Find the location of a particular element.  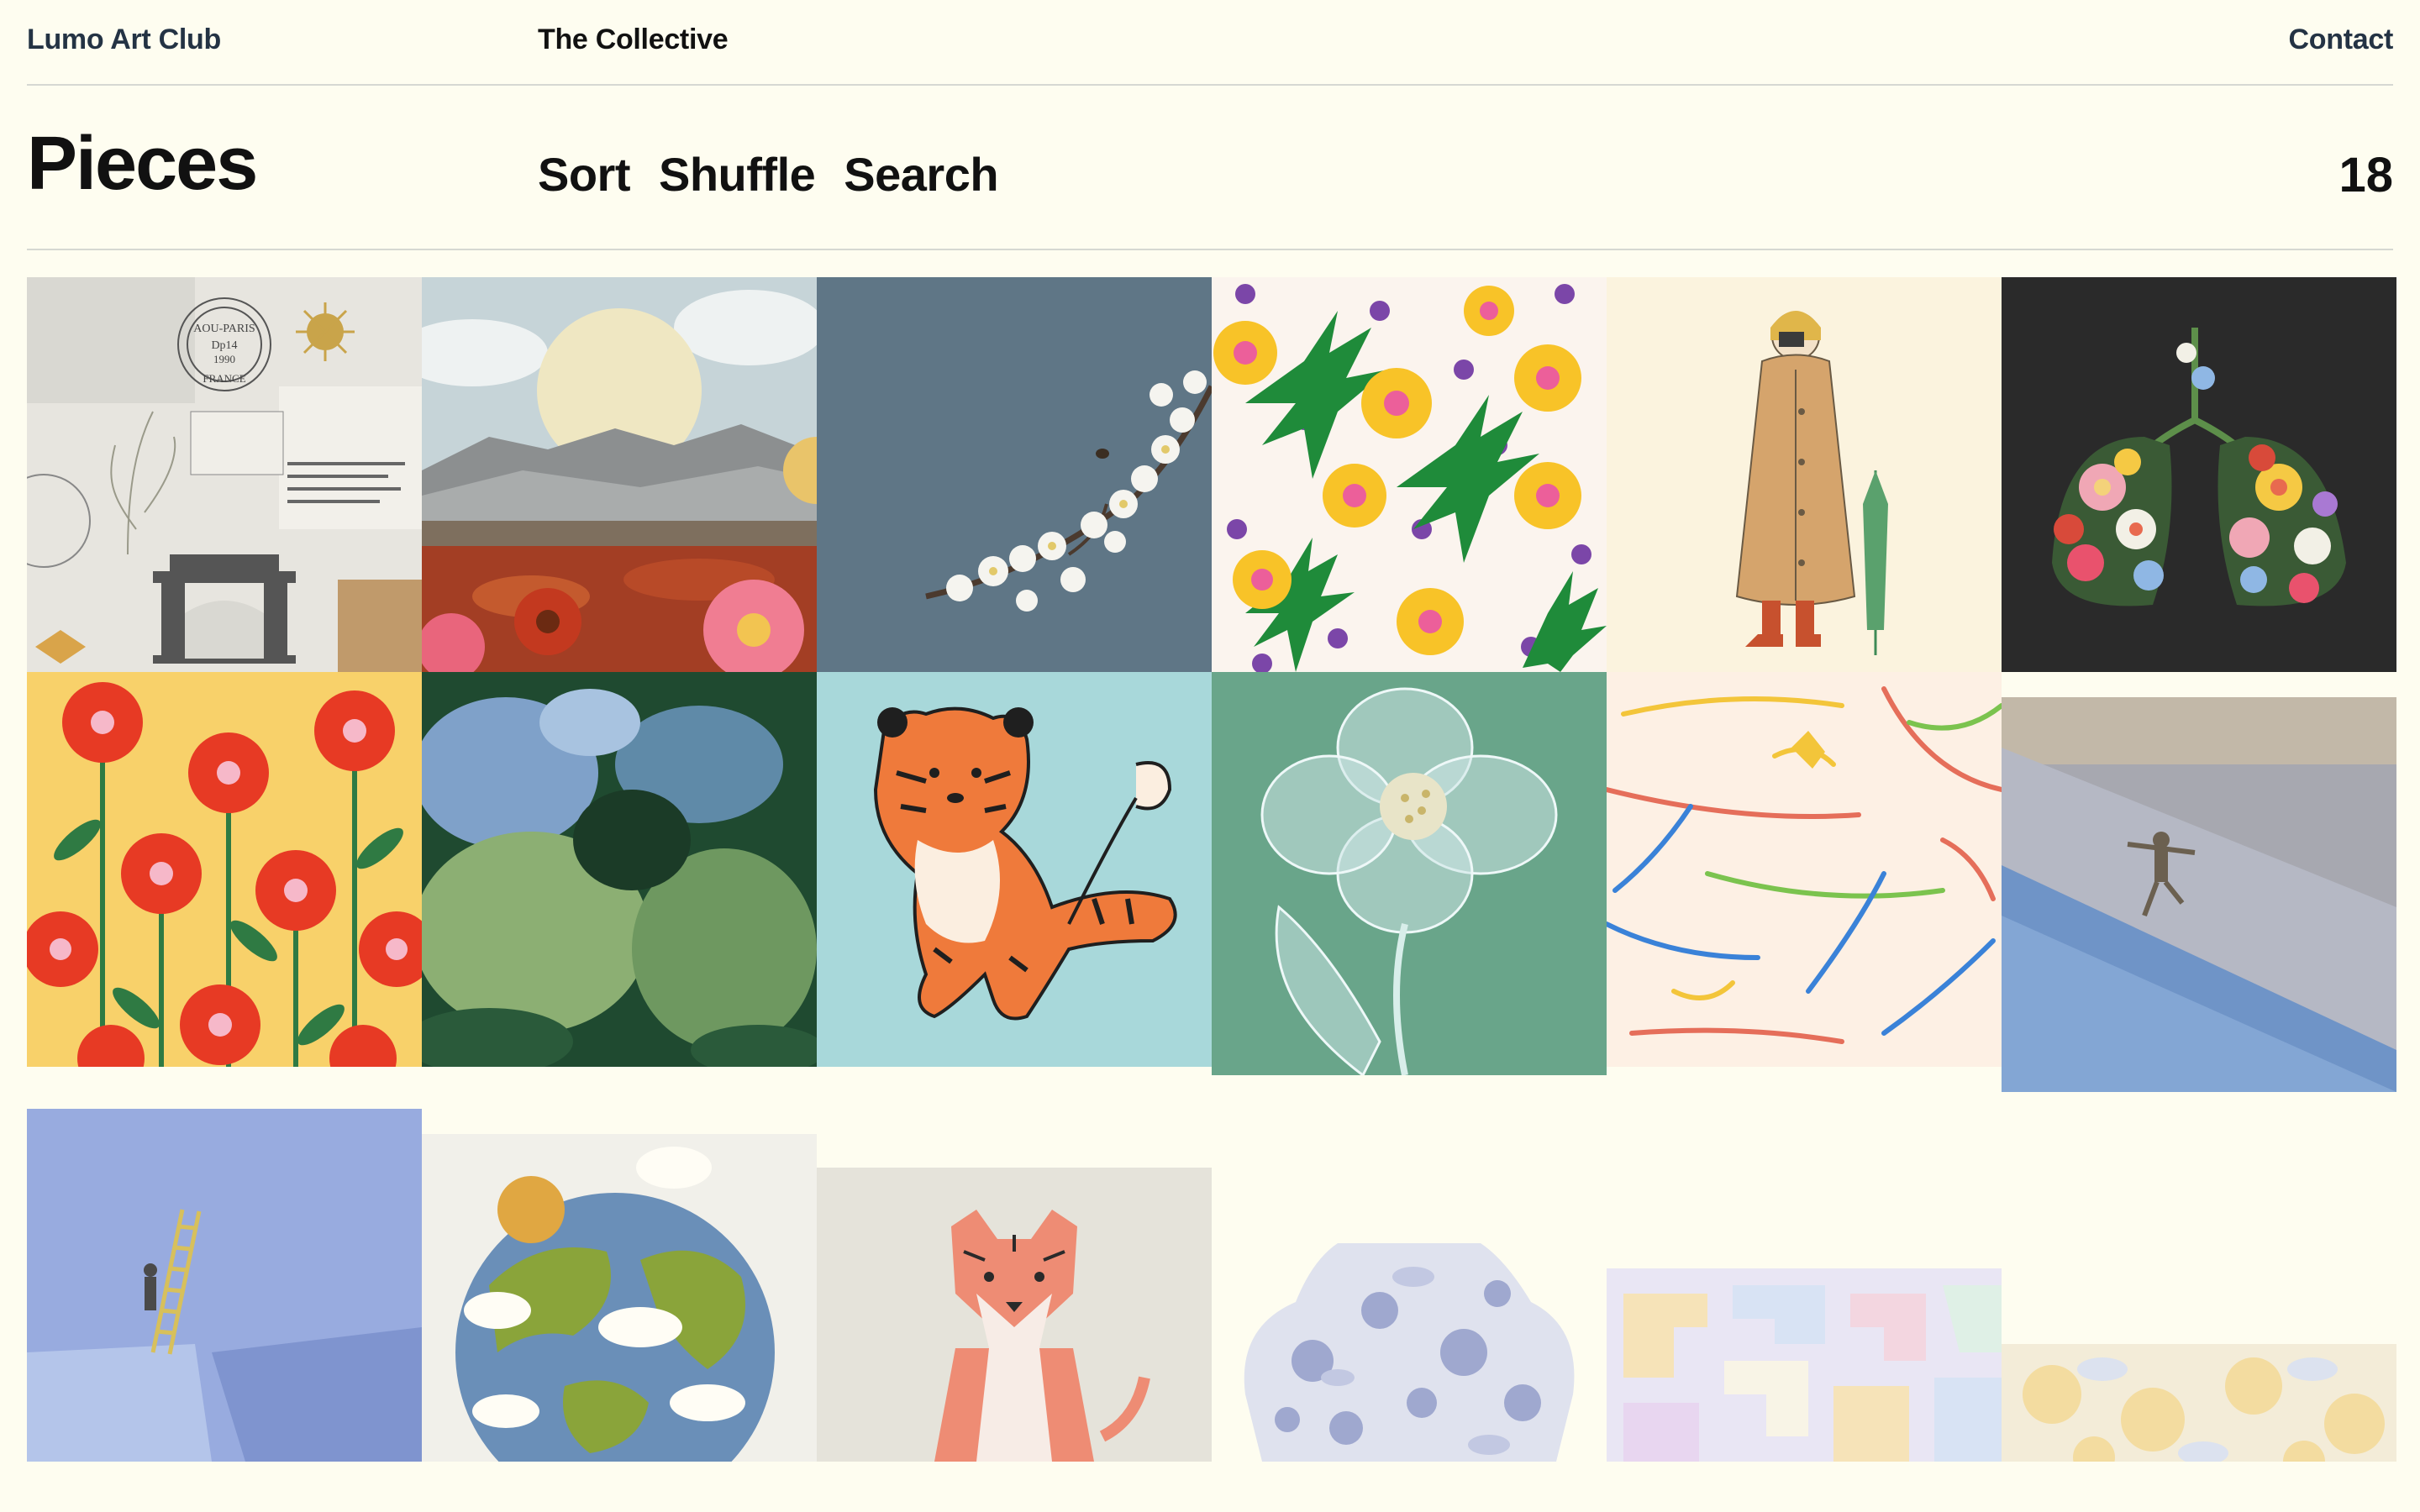

gallery-actions: Sort Shuffle Search is located at coordinates (768, 174).